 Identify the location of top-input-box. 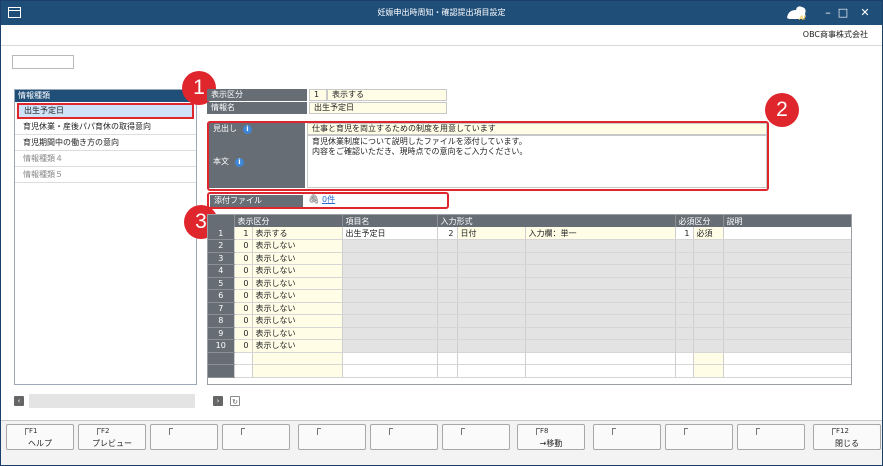
(43, 62).